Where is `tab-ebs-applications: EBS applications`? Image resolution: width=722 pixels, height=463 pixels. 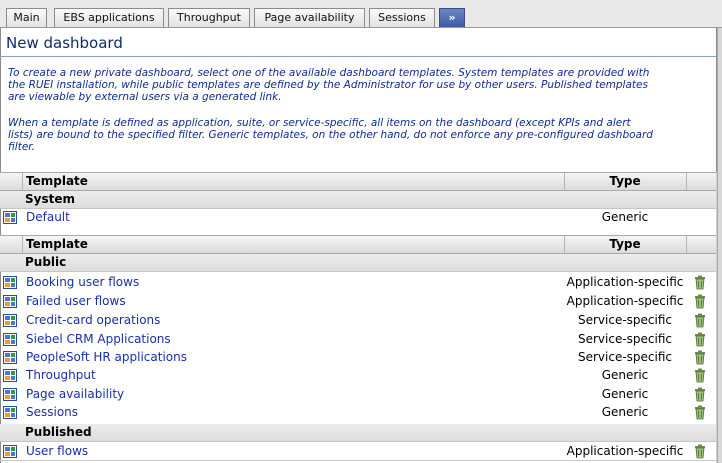
tab-ebs-applications: EBS applications is located at coordinates (109, 17).